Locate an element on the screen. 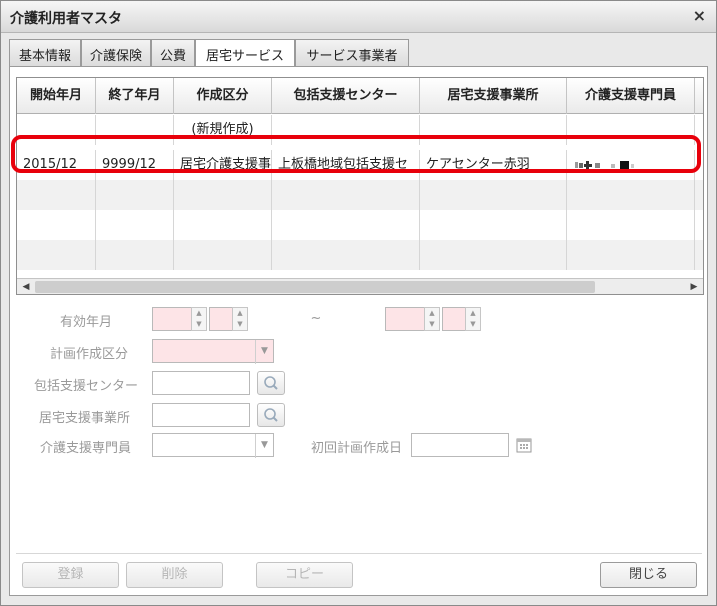 This screenshot has width=717, height=606. tab-home-service: 居宅サービス is located at coordinates (245, 53).